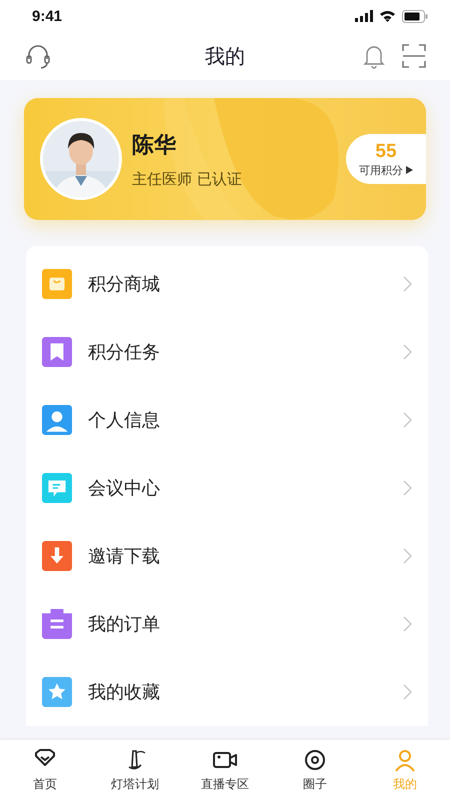  Describe the element at coordinates (187, 179) in the screenshot. I see `user-title: 主任医师 已认证` at that location.